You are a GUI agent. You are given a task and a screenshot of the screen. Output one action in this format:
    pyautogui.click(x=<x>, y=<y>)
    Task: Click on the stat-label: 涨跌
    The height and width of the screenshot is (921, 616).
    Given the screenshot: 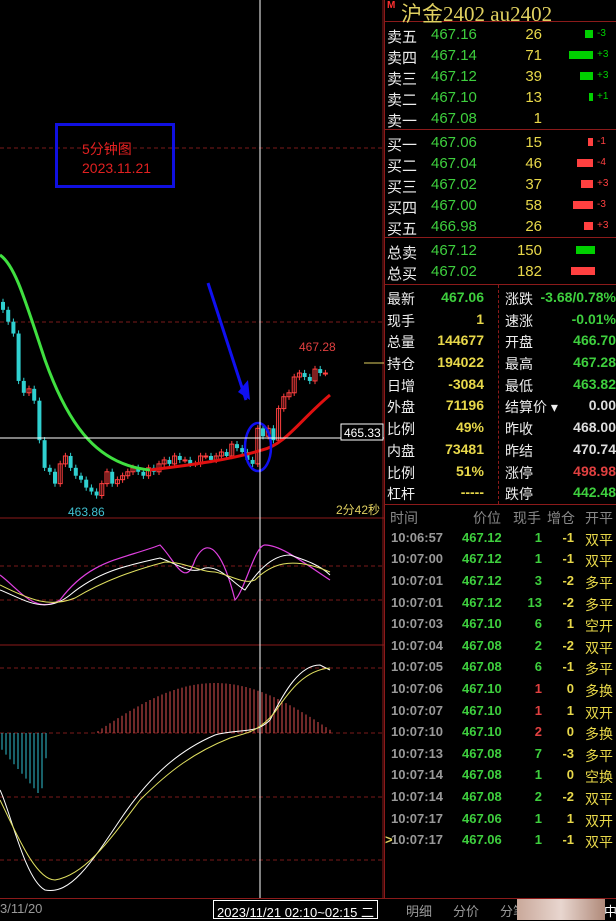 What is the action you would take?
    pyautogui.click(x=519, y=299)
    